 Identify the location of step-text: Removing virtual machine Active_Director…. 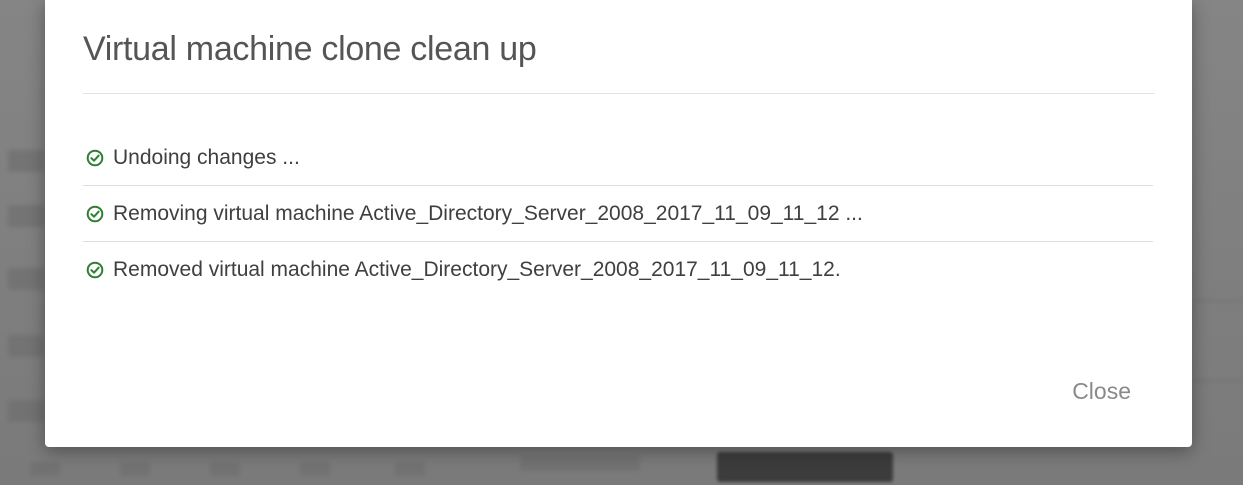
(488, 213).